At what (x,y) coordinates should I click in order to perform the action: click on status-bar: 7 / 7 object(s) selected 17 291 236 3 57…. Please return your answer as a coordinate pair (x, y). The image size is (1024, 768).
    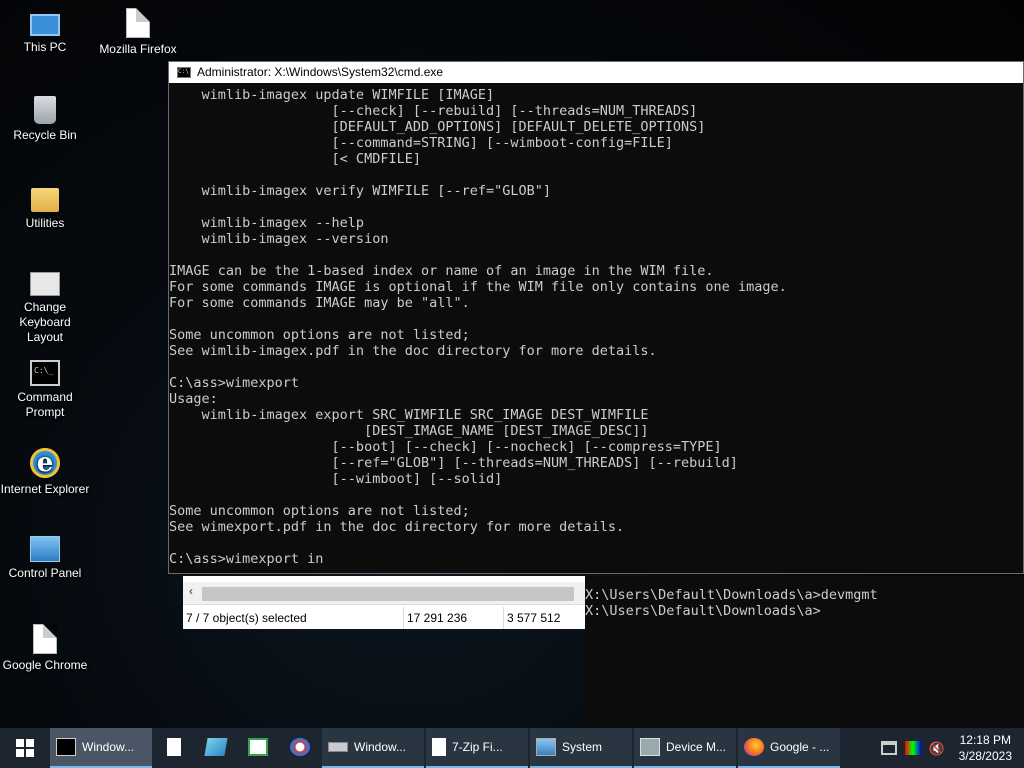
    Looking at the image, I should click on (384, 618).